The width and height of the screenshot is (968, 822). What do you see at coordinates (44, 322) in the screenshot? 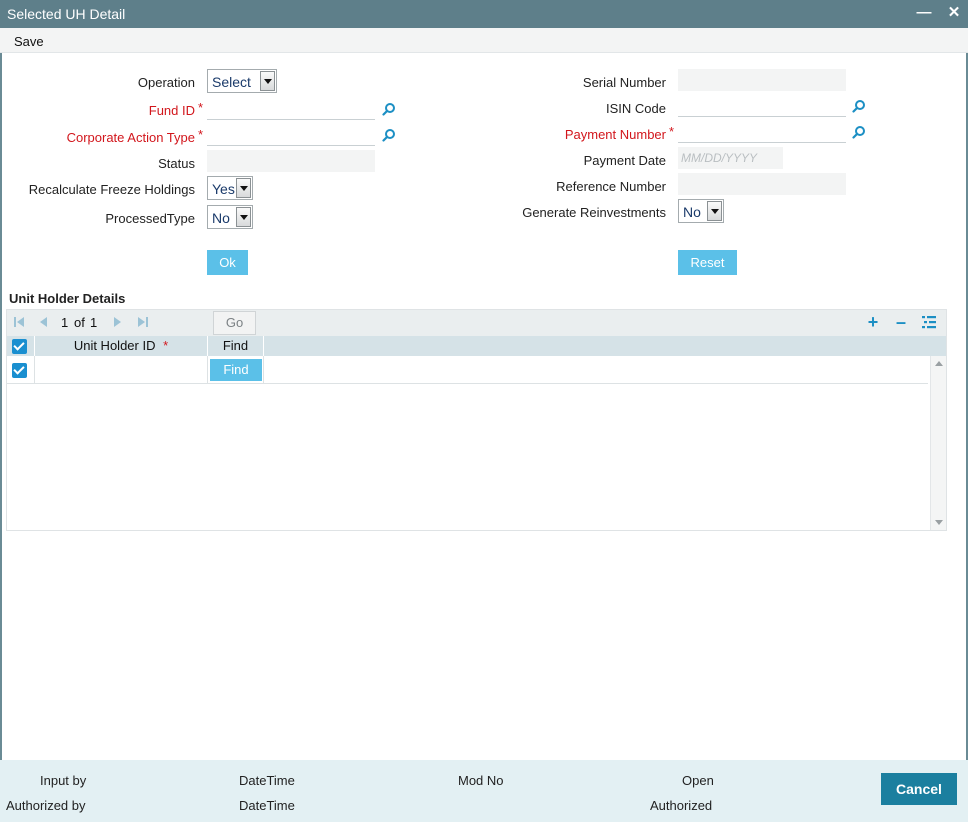
I see `previous-page-icon` at bounding box center [44, 322].